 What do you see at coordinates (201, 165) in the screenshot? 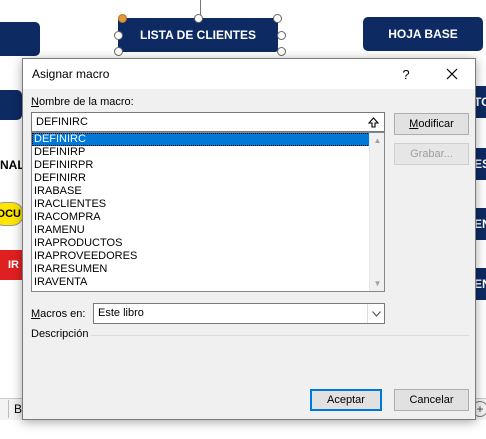
I see `macro-list-item: DEFINIRPR` at bounding box center [201, 165].